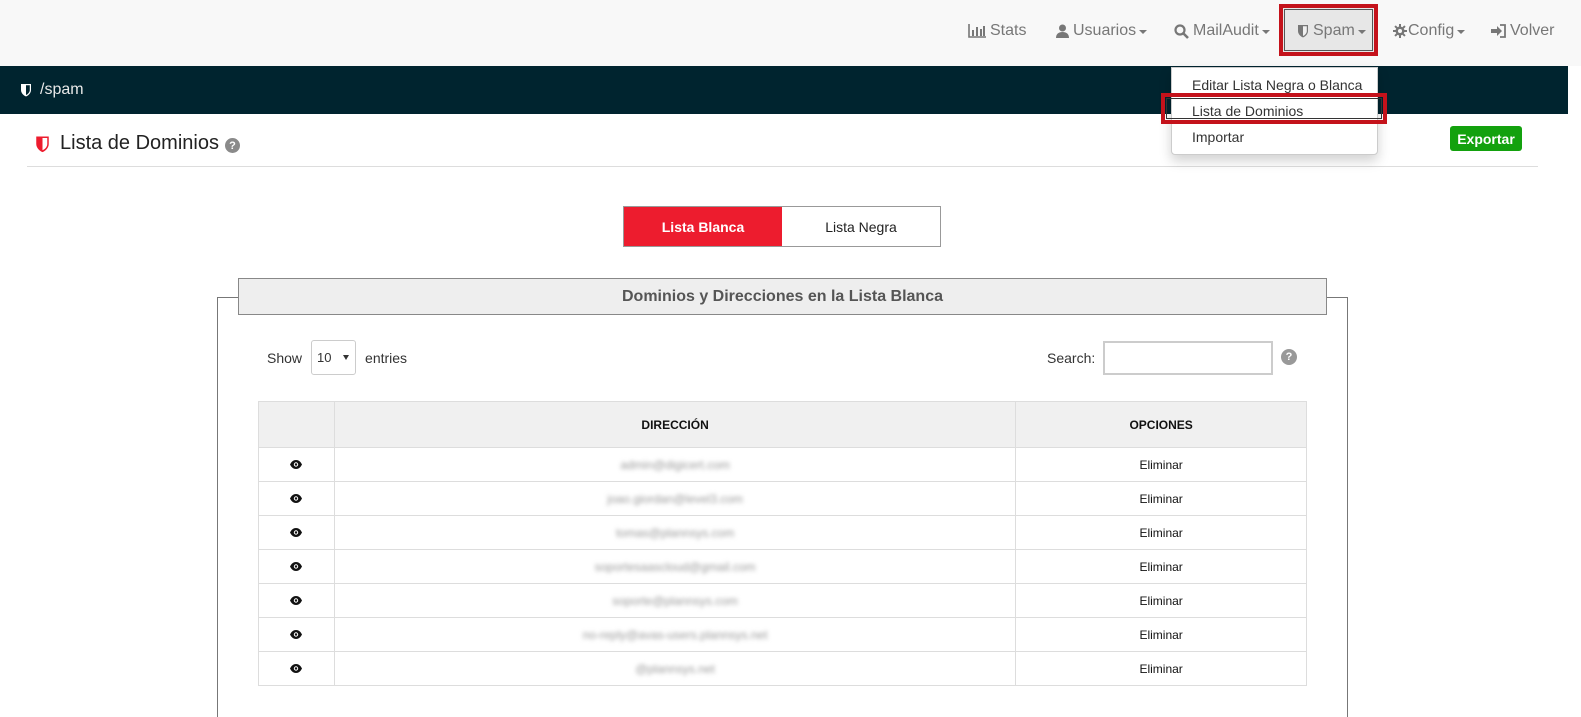 This screenshot has height=717, width=1581. Describe the element at coordinates (1277, 85) in the screenshot. I see `menu-item-editar-lista: Editar Lista Negra o Blanca` at that location.